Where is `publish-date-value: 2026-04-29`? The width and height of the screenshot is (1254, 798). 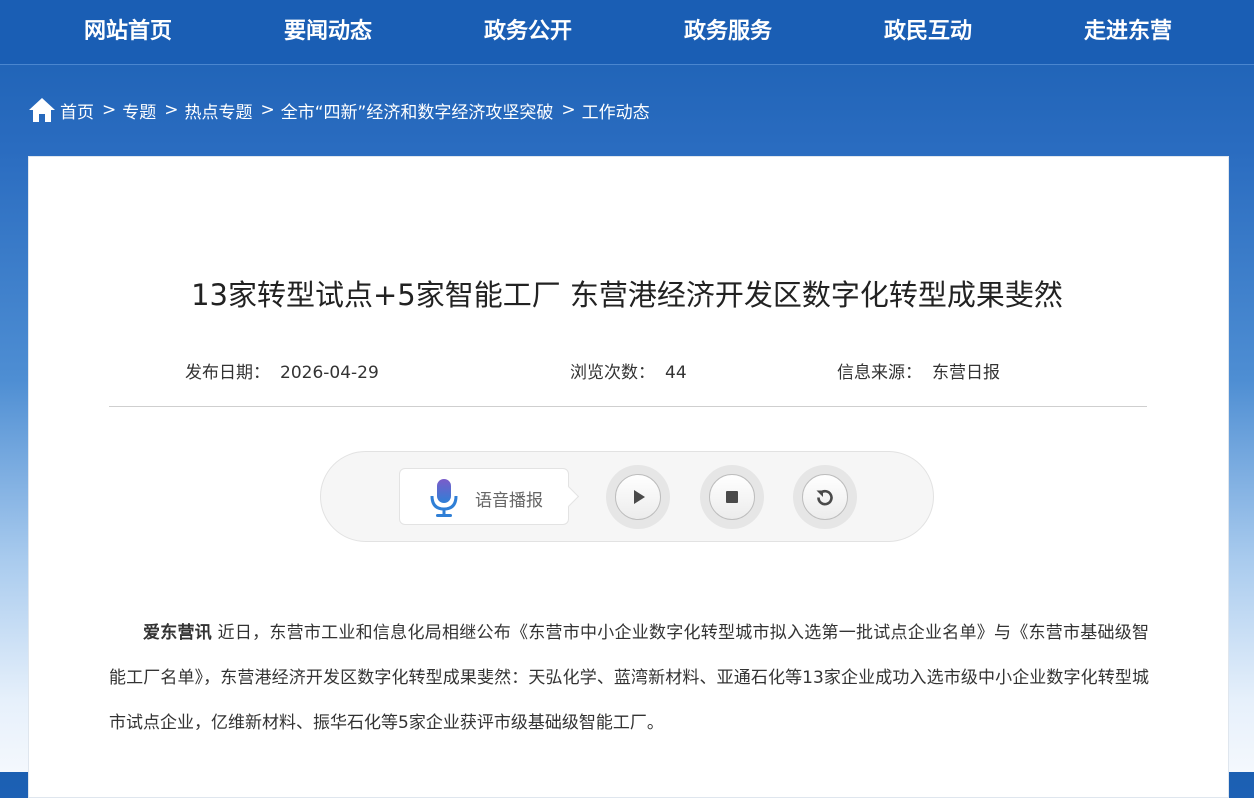
publish-date-value: 2026-04-29 is located at coordinates (329, 373).